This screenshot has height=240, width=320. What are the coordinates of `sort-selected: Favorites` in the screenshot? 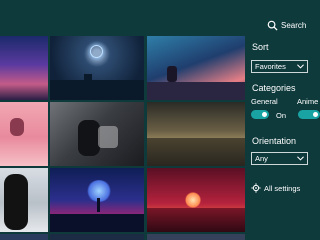 It's located at (270, 66).